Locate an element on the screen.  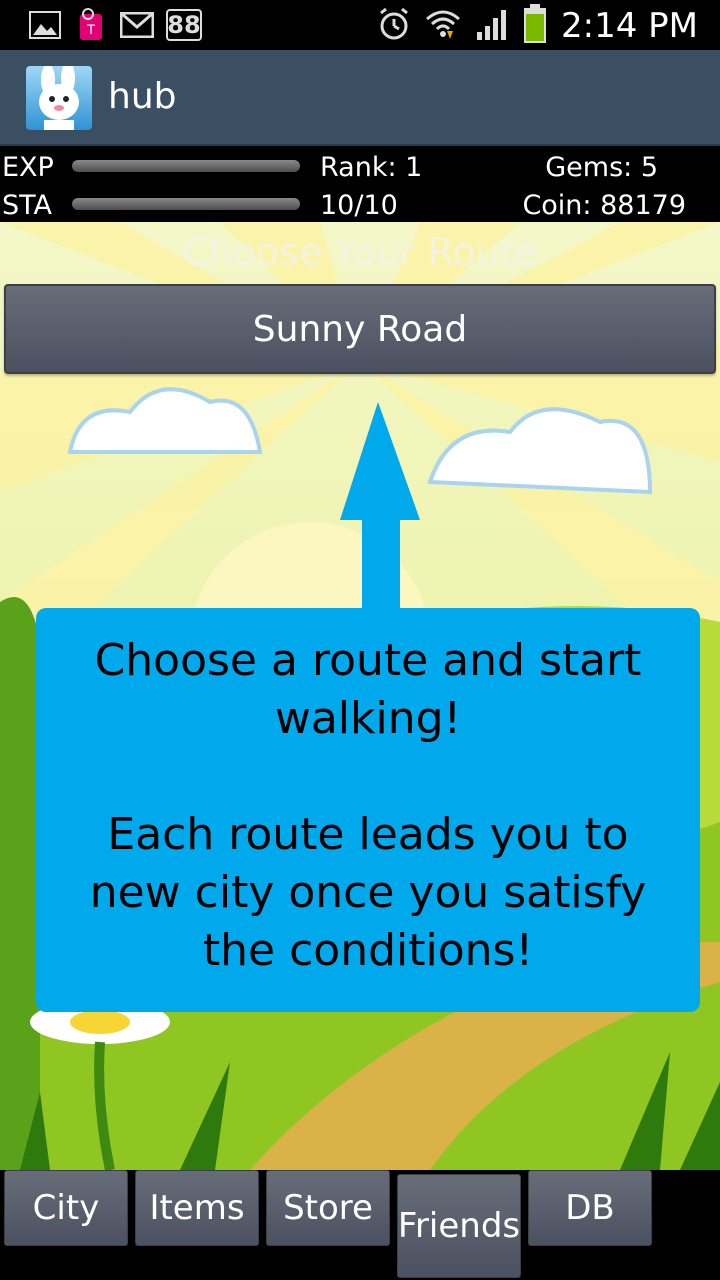
badge-number: 88 is located at coordinates (184, 25).